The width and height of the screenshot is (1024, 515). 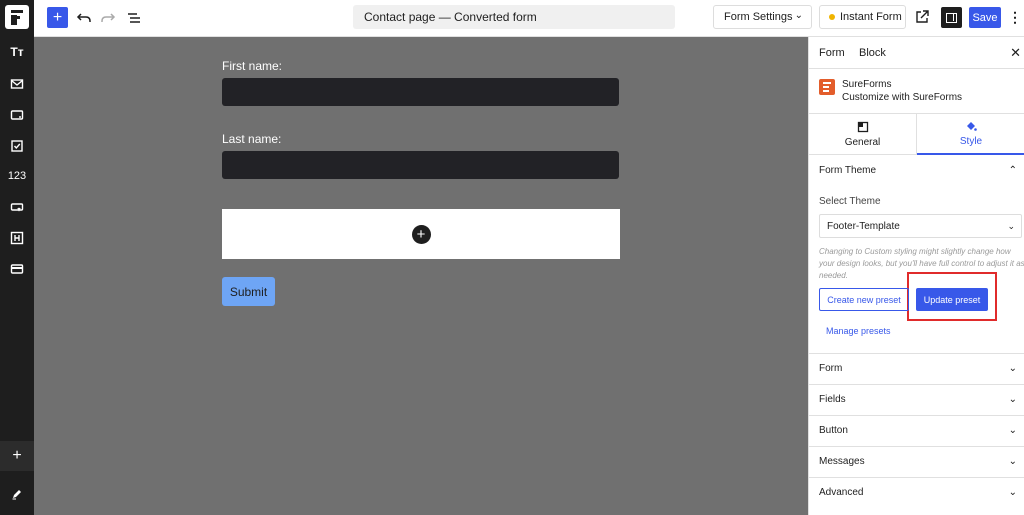 I want to click on text-icon: Tт, so click(x=17, y=52).